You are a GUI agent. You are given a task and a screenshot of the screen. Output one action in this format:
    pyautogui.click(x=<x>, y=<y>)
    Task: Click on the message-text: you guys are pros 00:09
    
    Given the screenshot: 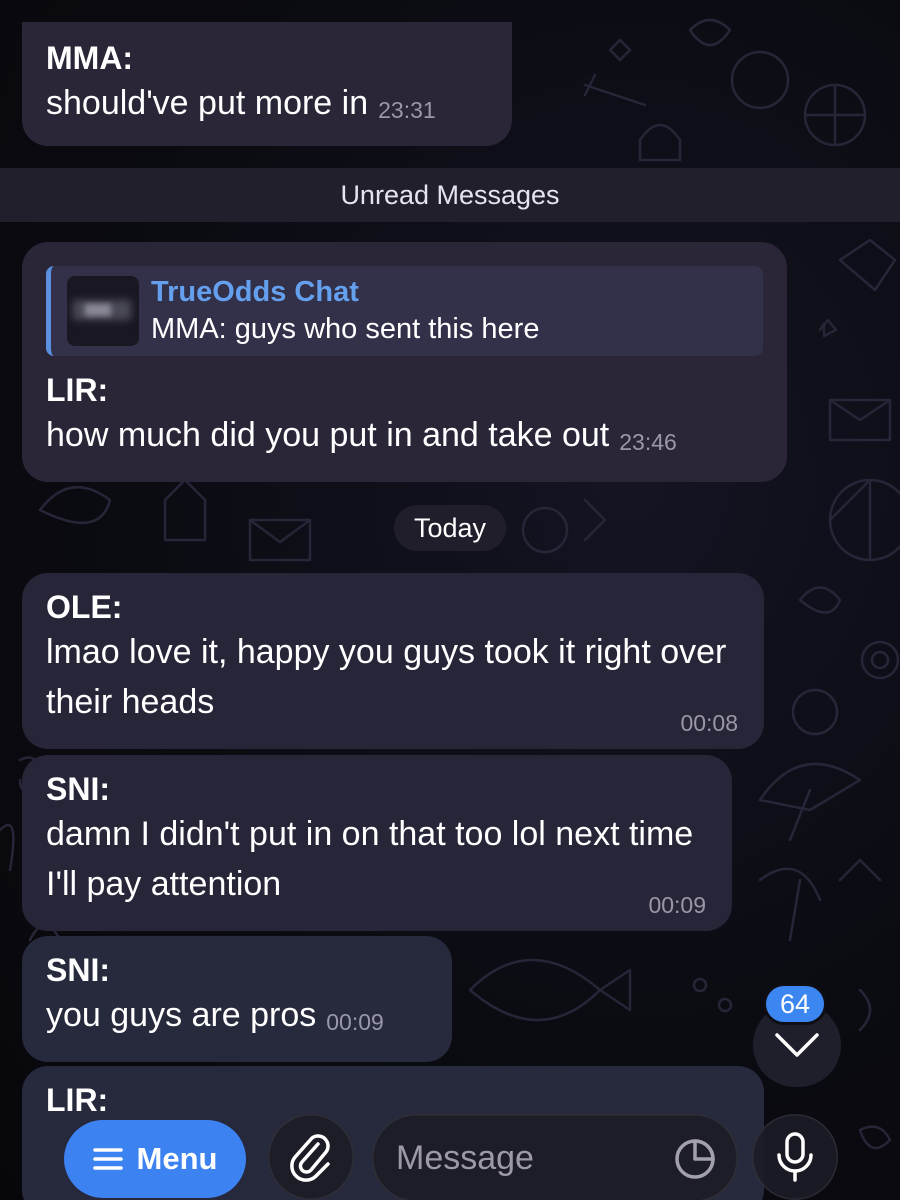 What is the action you would take?
    pyautogui.click(x=237, y=1016)
    